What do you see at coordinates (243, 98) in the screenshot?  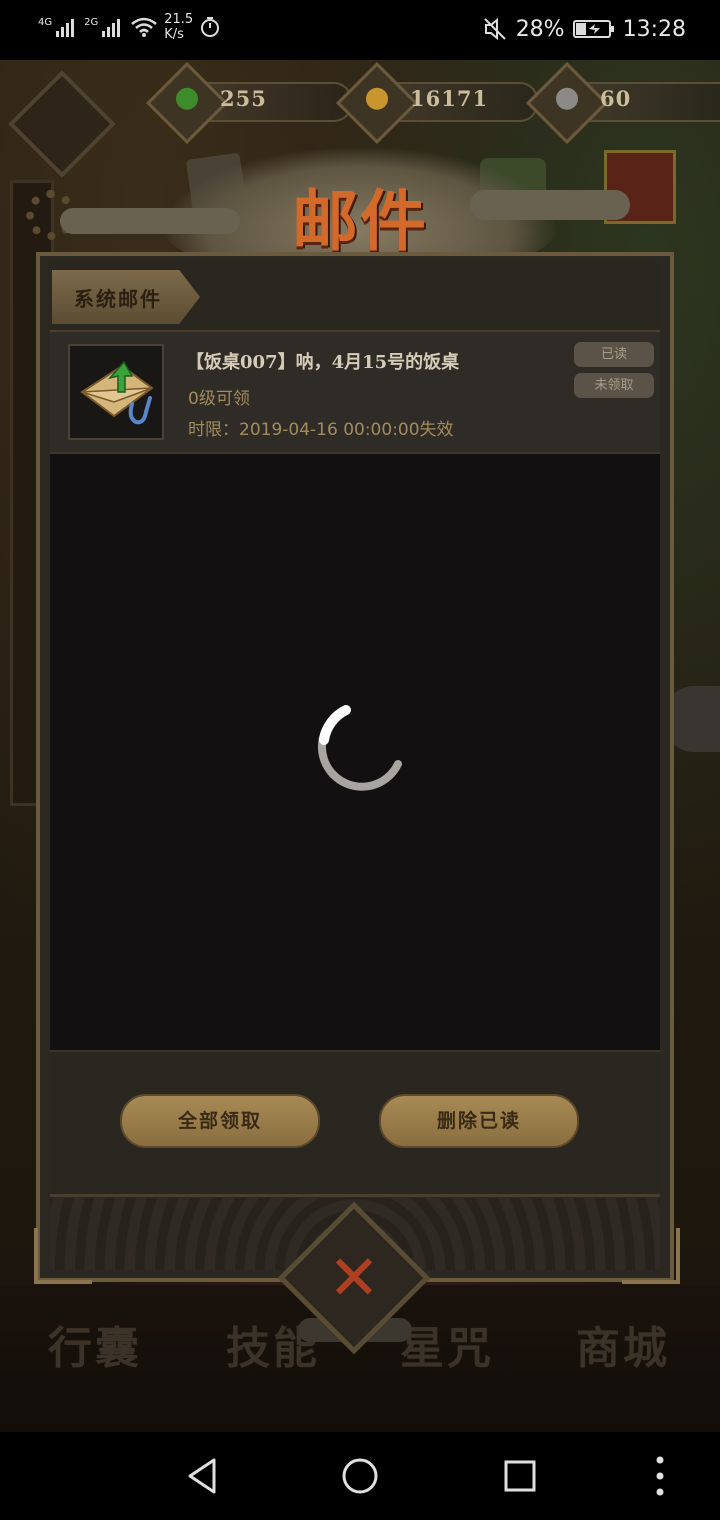 I see `resource-jade-value: 255` at bounding box center [243, 98].